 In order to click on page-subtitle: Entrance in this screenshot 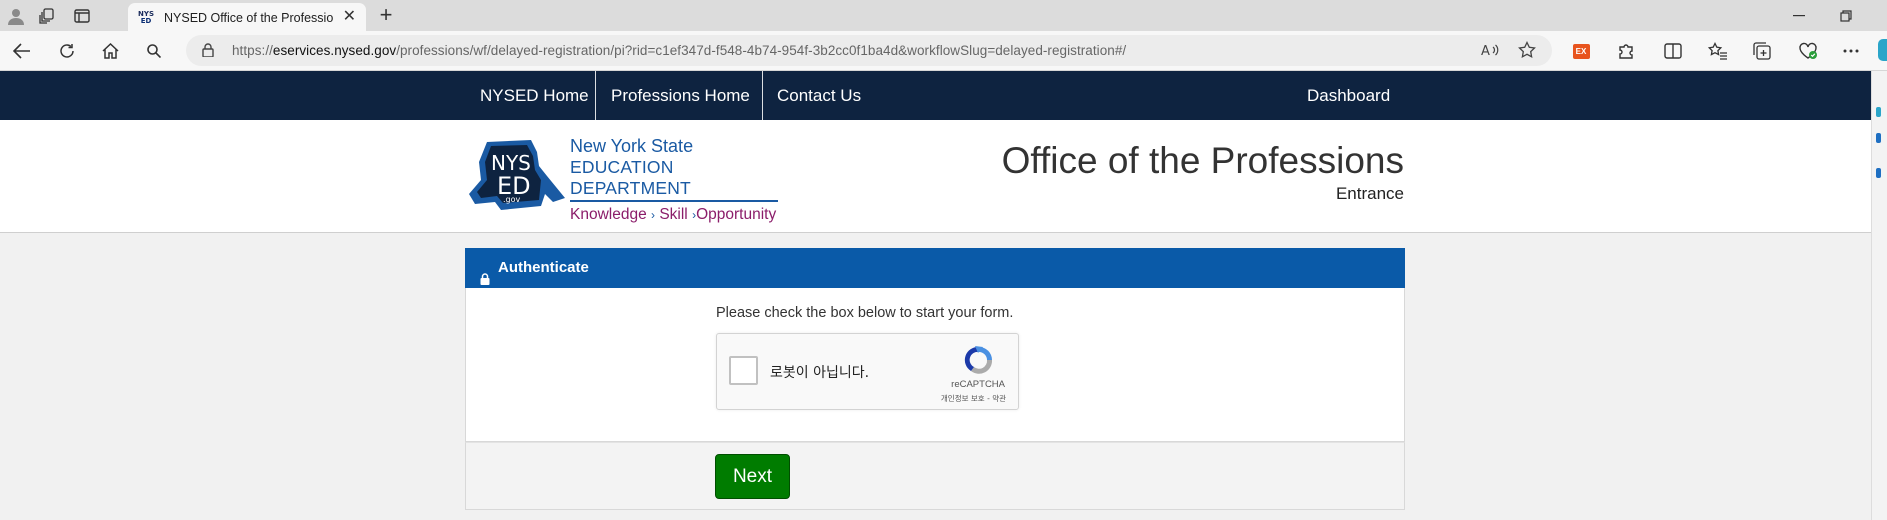, I will do `click(1369, 193)`.